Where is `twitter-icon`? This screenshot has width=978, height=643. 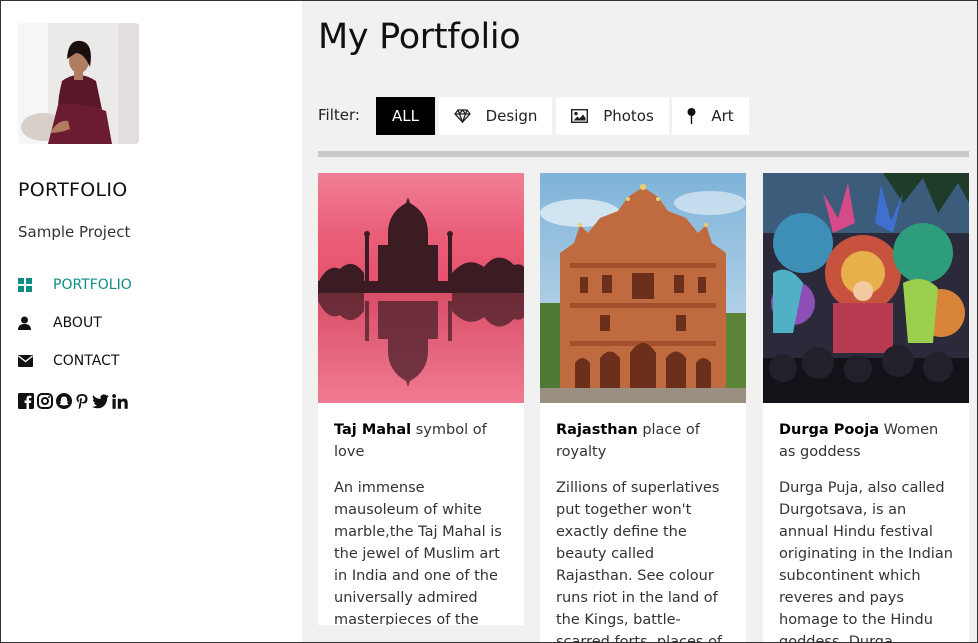 twitter-icon is located at coordinates (100, 401).